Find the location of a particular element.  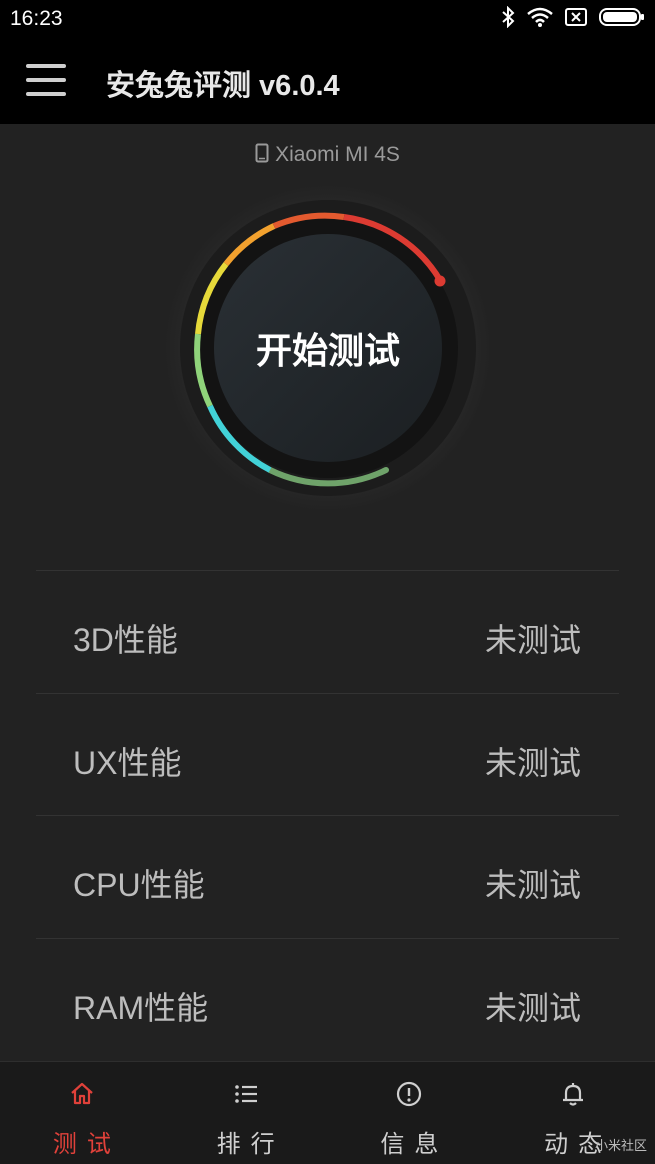

info-icon is located at coordinates (409, 1094).